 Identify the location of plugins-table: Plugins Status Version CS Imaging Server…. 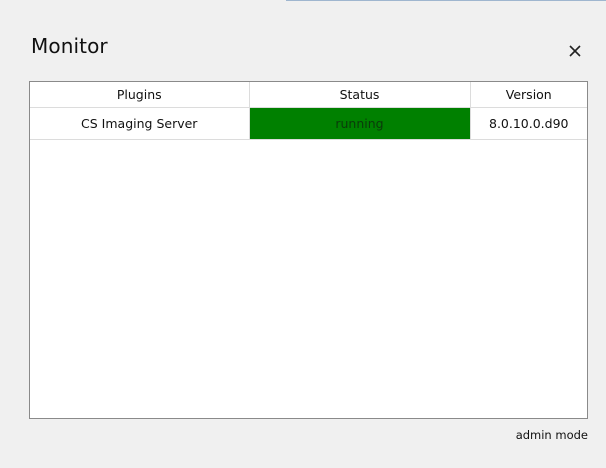
(308, 111).